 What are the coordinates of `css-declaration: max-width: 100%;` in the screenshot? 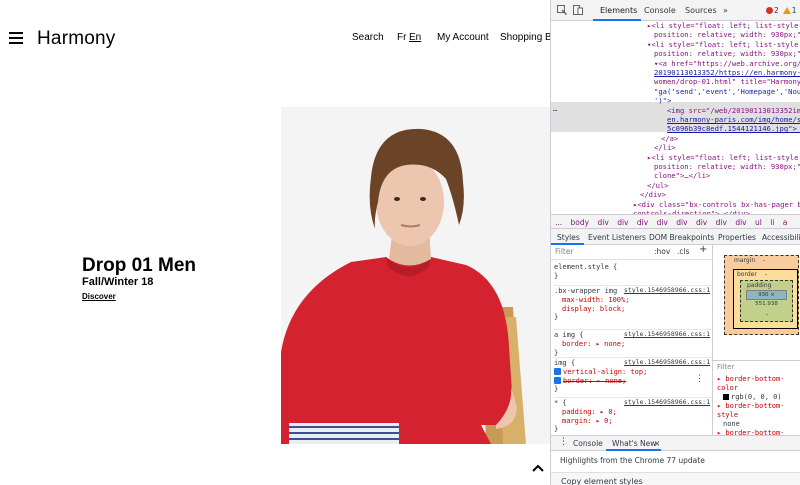 It's located at (595, 300).